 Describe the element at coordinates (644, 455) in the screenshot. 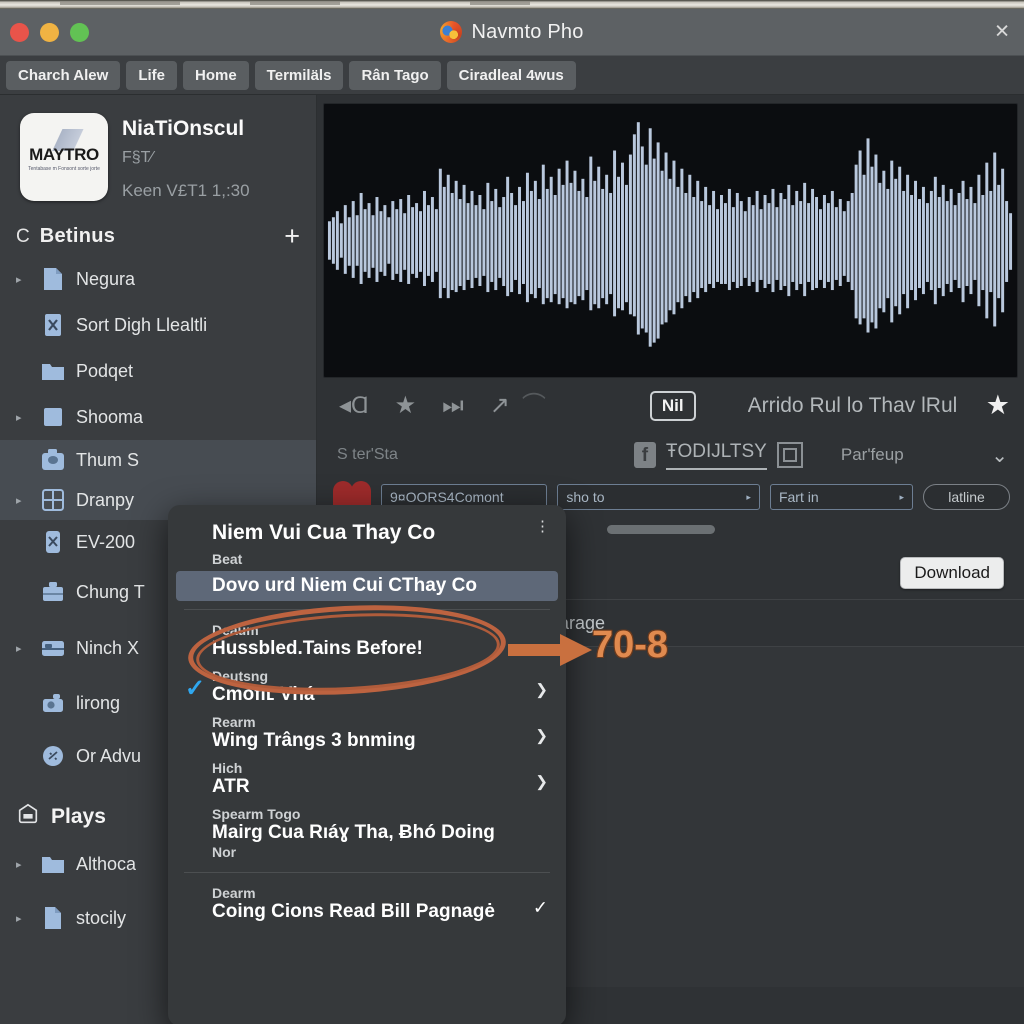

I see `facebook-icon: f` at that location.